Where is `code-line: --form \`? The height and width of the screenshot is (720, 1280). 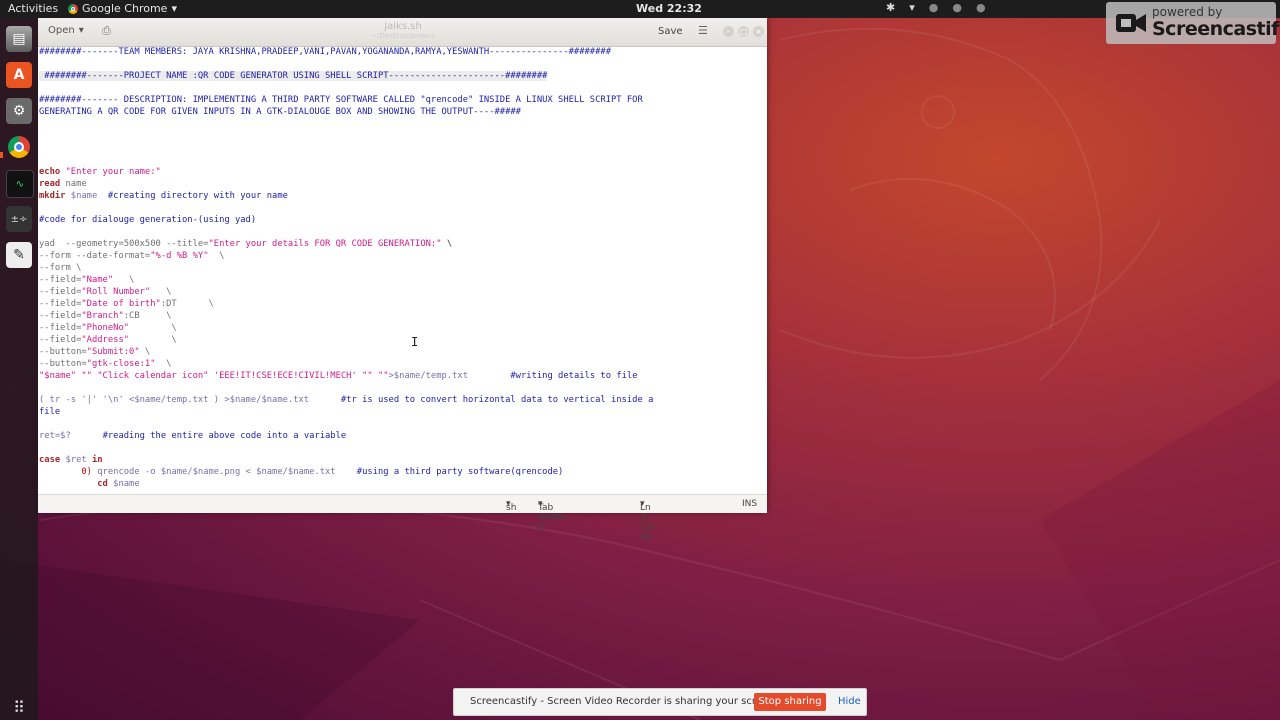
code-line: --form \ is located at coordinates (60, 268).